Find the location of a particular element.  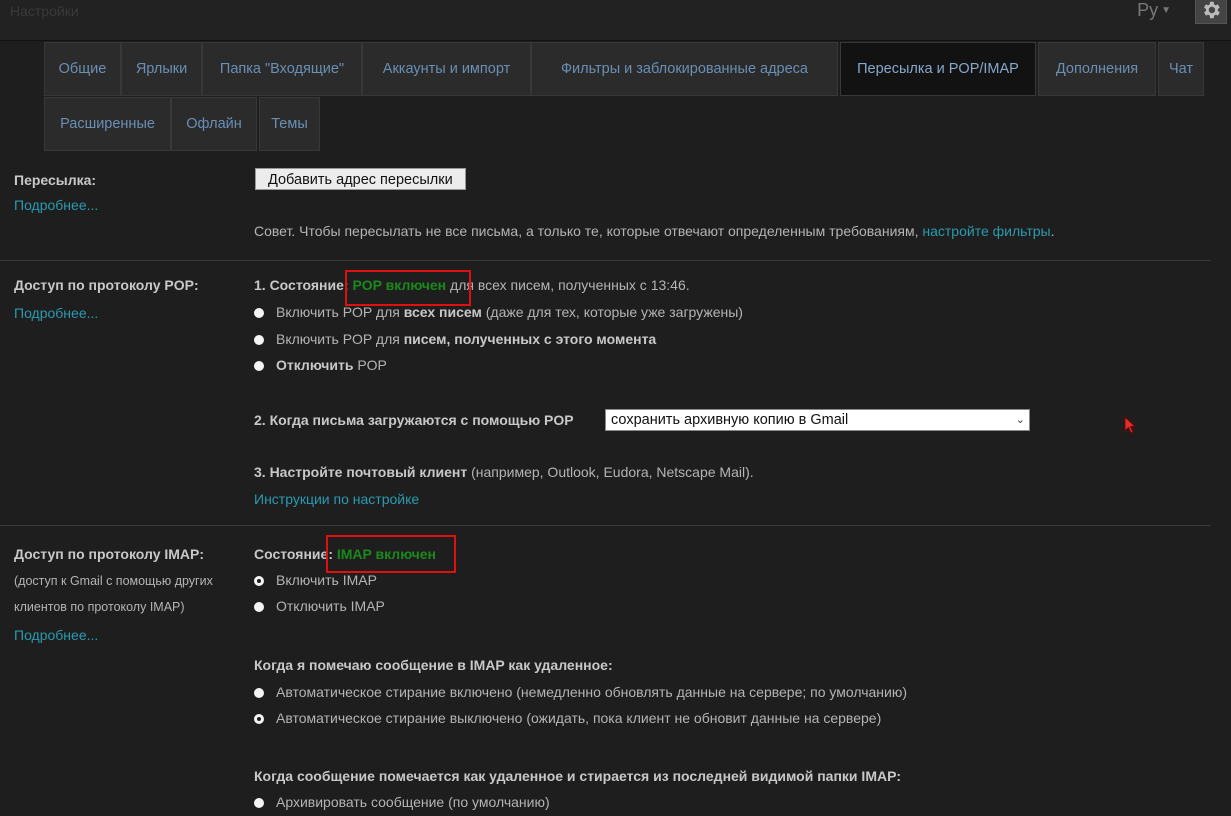

forwarding-title: Пересылка: is located at coordinates (55, 180).